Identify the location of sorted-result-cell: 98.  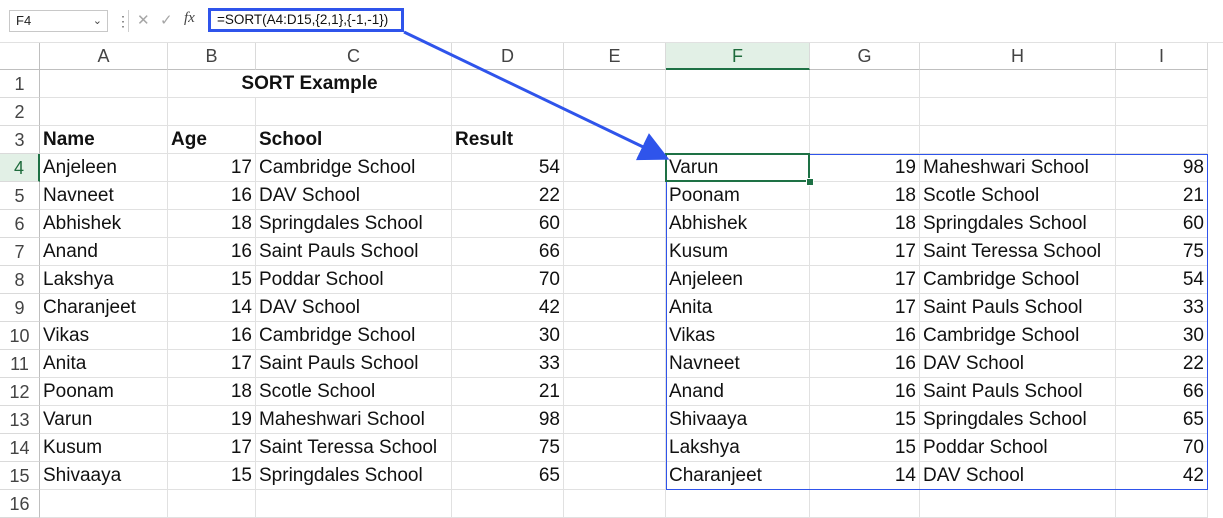
(1162, 168).